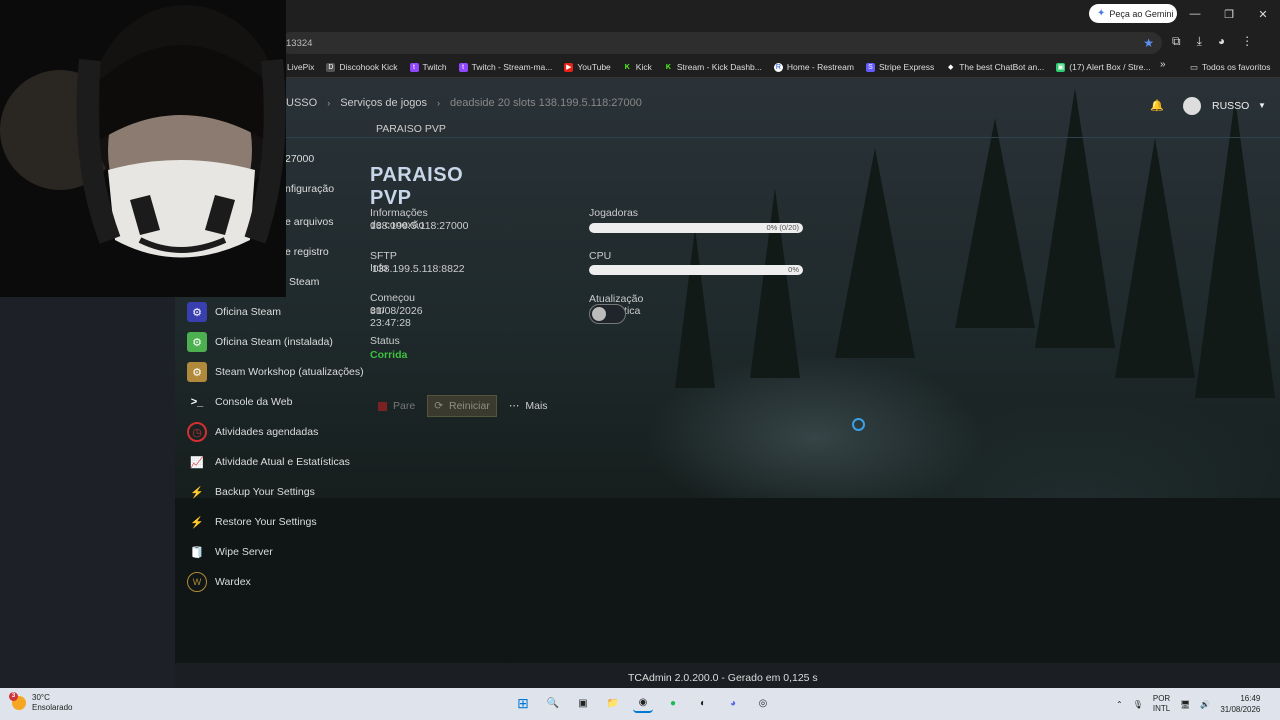  I want to click on bookmark-youtube: ▶ YouTube, so click(587, 67).